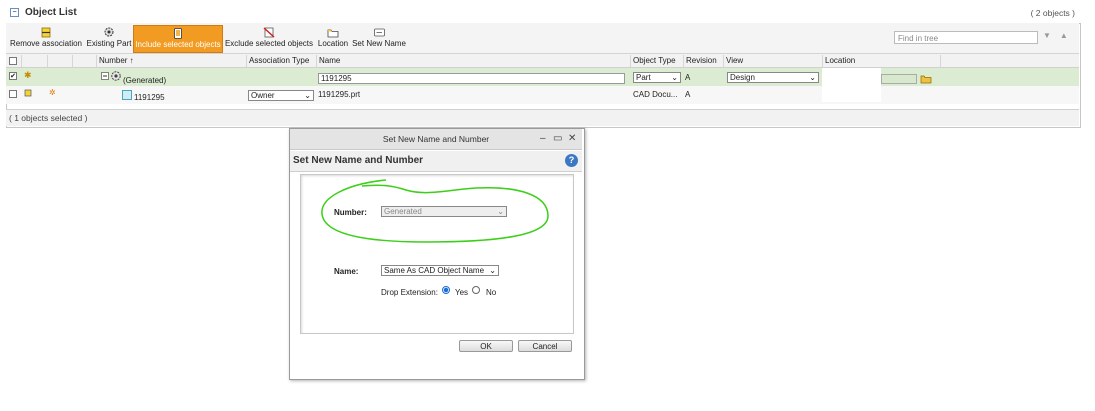  Describe the element at coordinates (545, 346) in the screenshot. I see `cancel-button: Cancel` at that location.